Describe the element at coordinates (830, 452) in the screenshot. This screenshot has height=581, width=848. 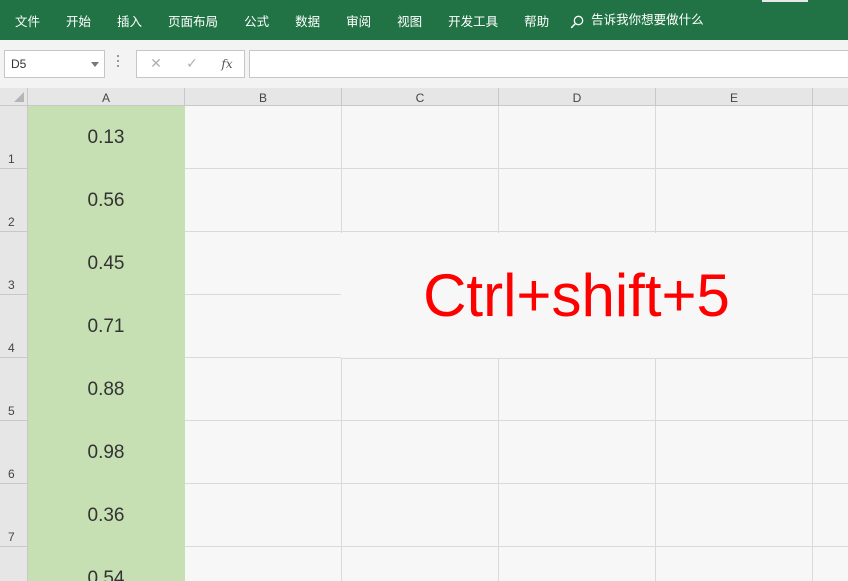
I see `cell-f6` at that location.